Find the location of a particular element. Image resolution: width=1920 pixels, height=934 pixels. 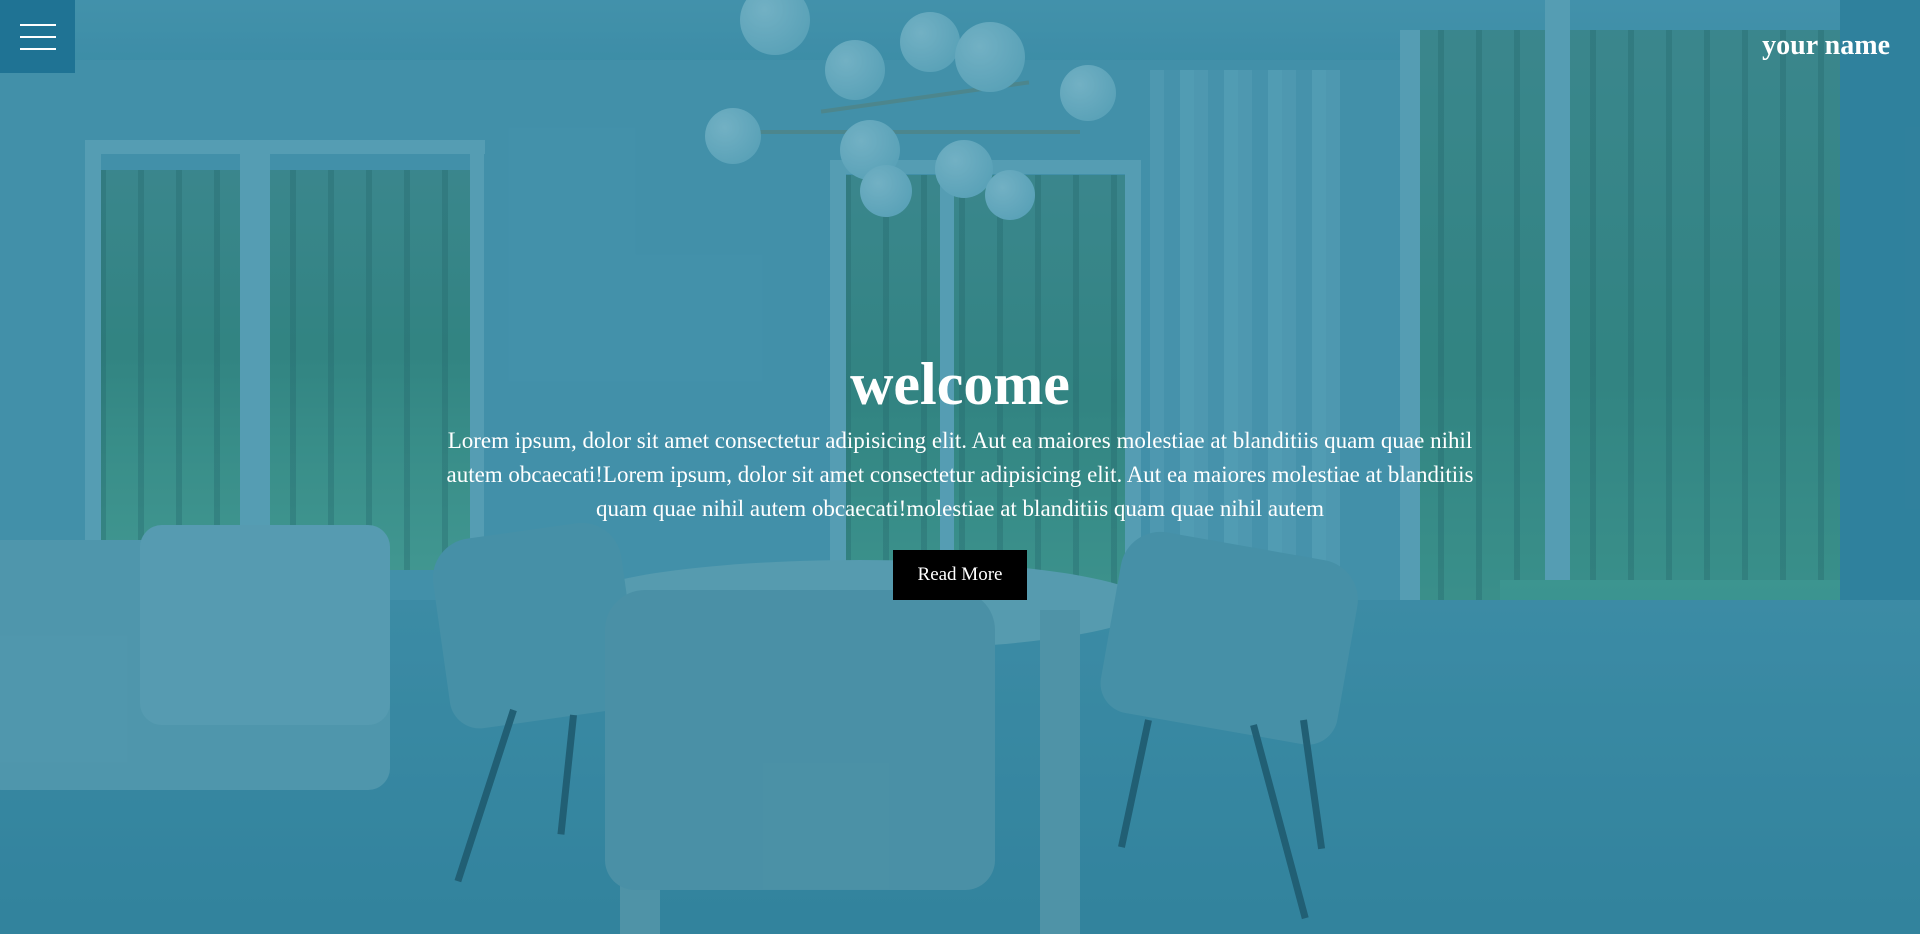

brand-logo: your name is located at coordinates (1826, 46).